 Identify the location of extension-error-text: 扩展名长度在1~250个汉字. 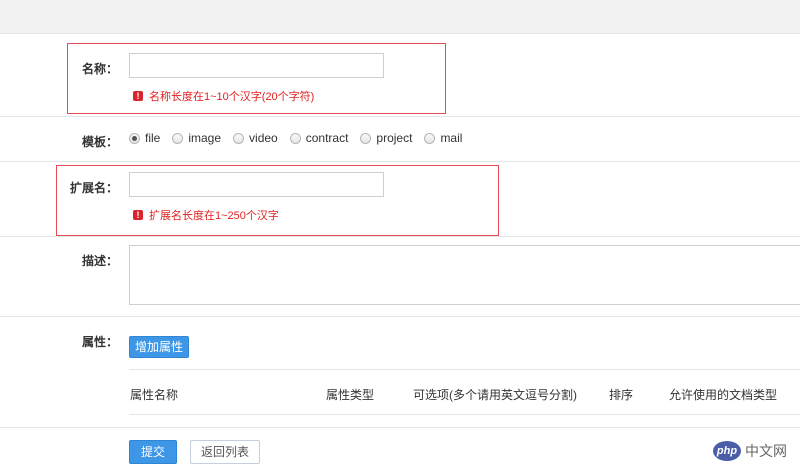
(214, 216).